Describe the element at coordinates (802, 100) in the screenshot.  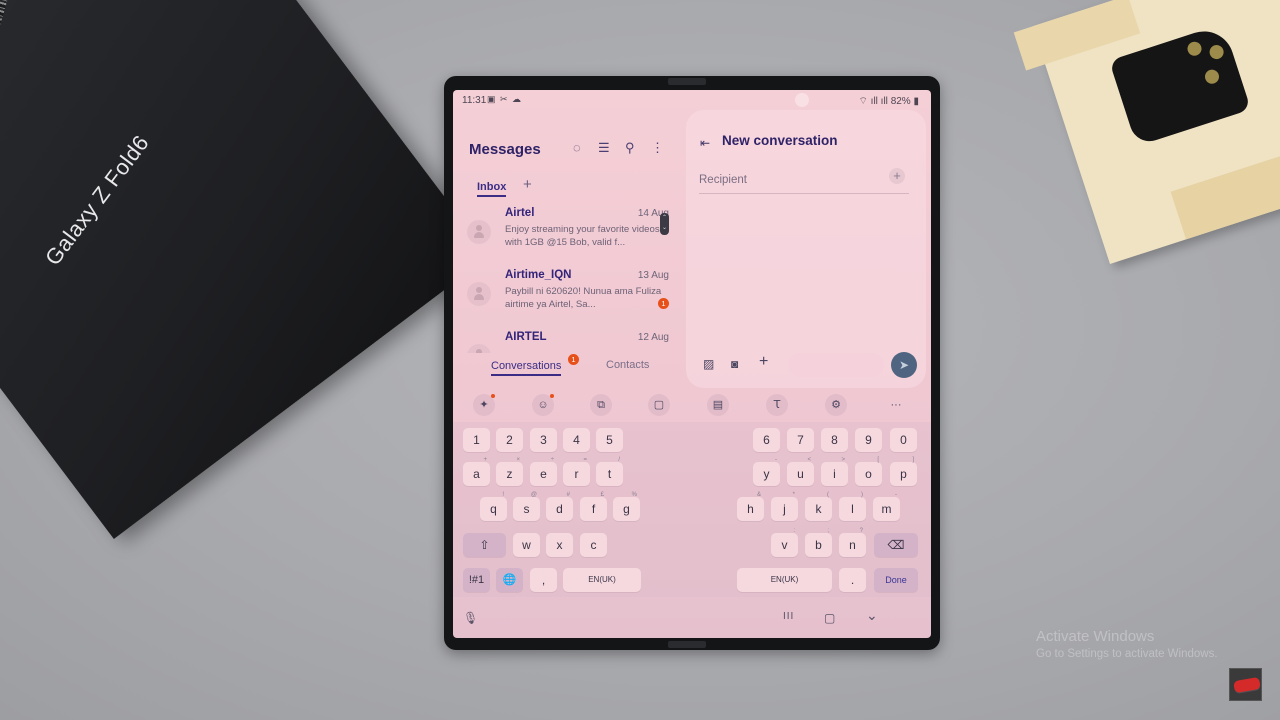
I see `front-camera` at that location.